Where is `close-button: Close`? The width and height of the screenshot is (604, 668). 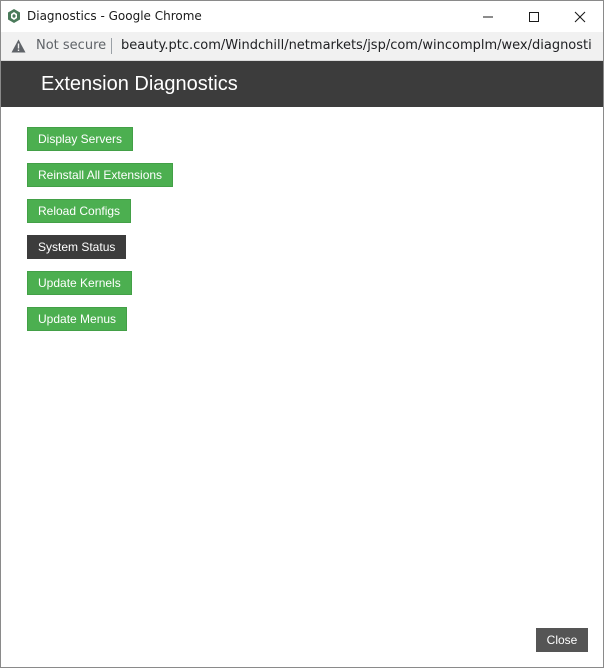
close-button: Close is located at coordinates (562, 640).